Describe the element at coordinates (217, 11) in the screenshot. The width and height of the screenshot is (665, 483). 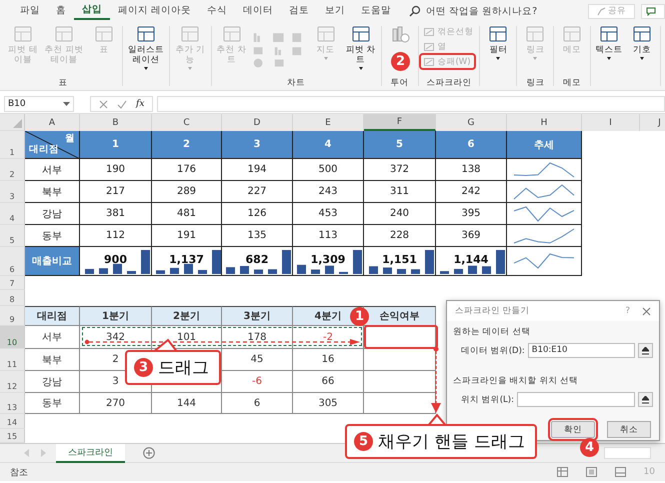
I see `menu-tab: 수식` at that location.